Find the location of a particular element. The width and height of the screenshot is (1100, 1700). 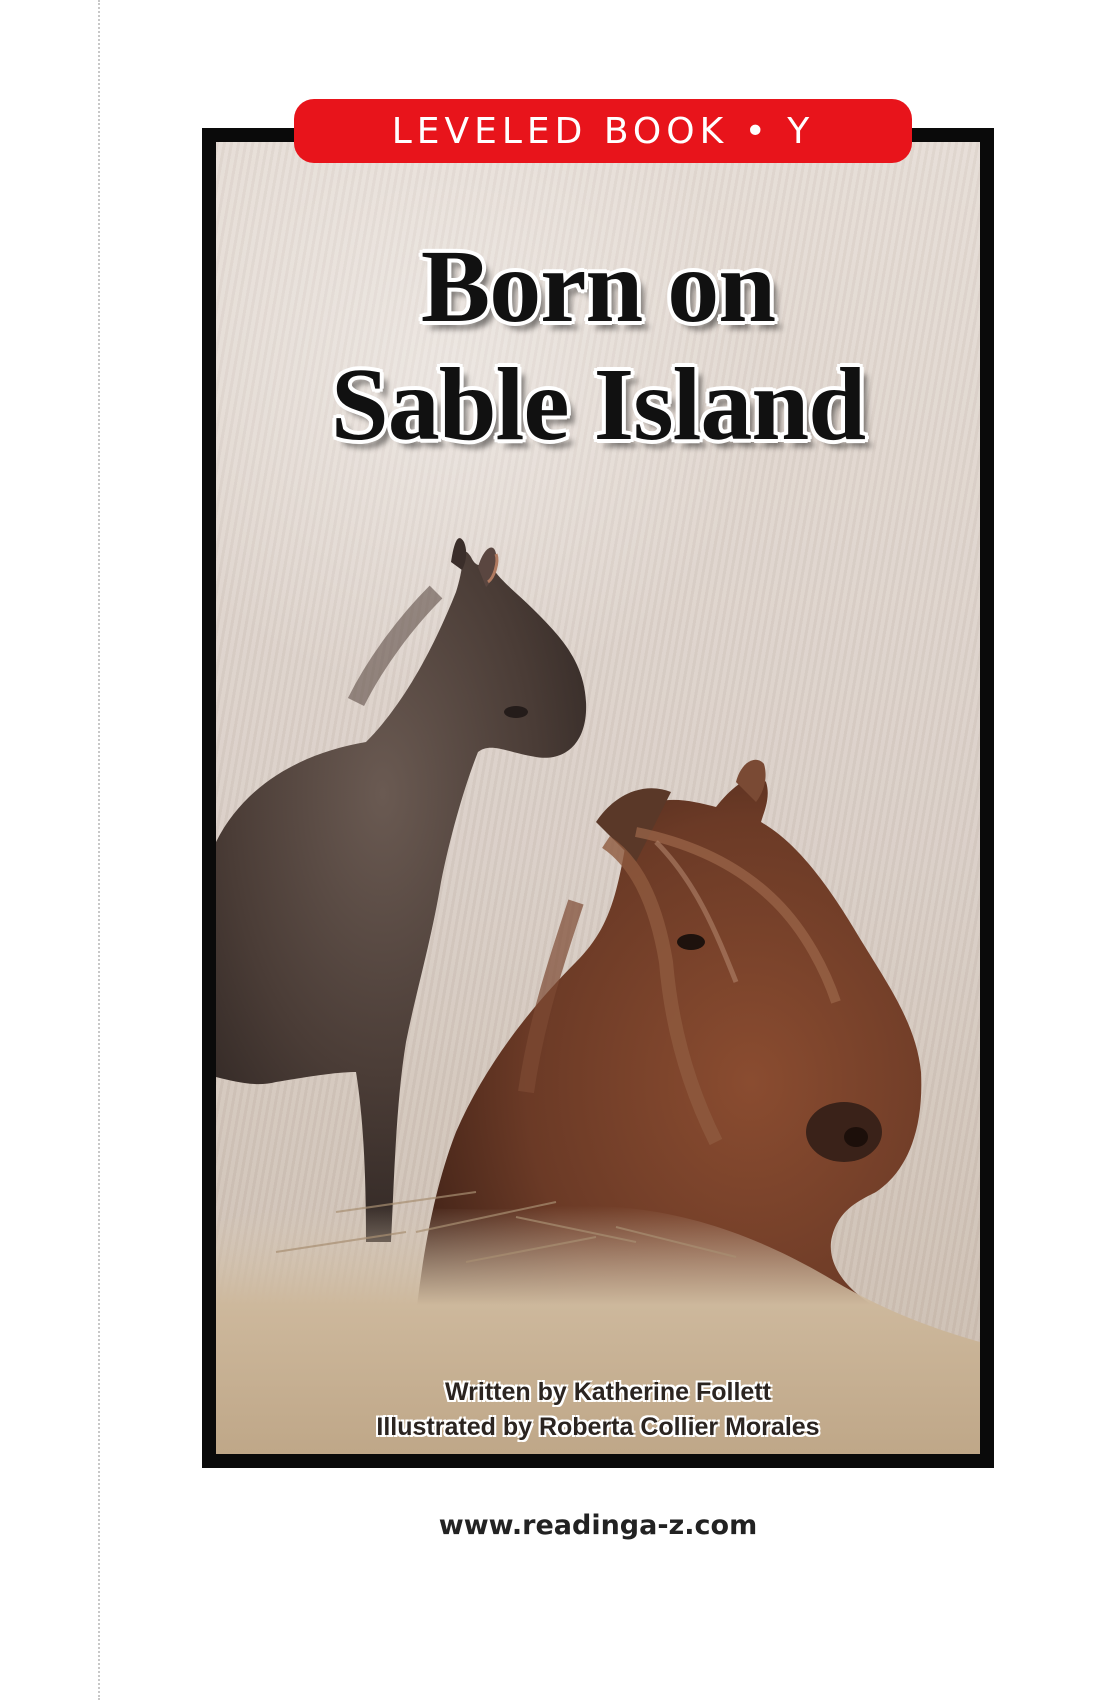

leveled-book-badge: LEVELED BOOK • Y is located at coordinates (603, 131).